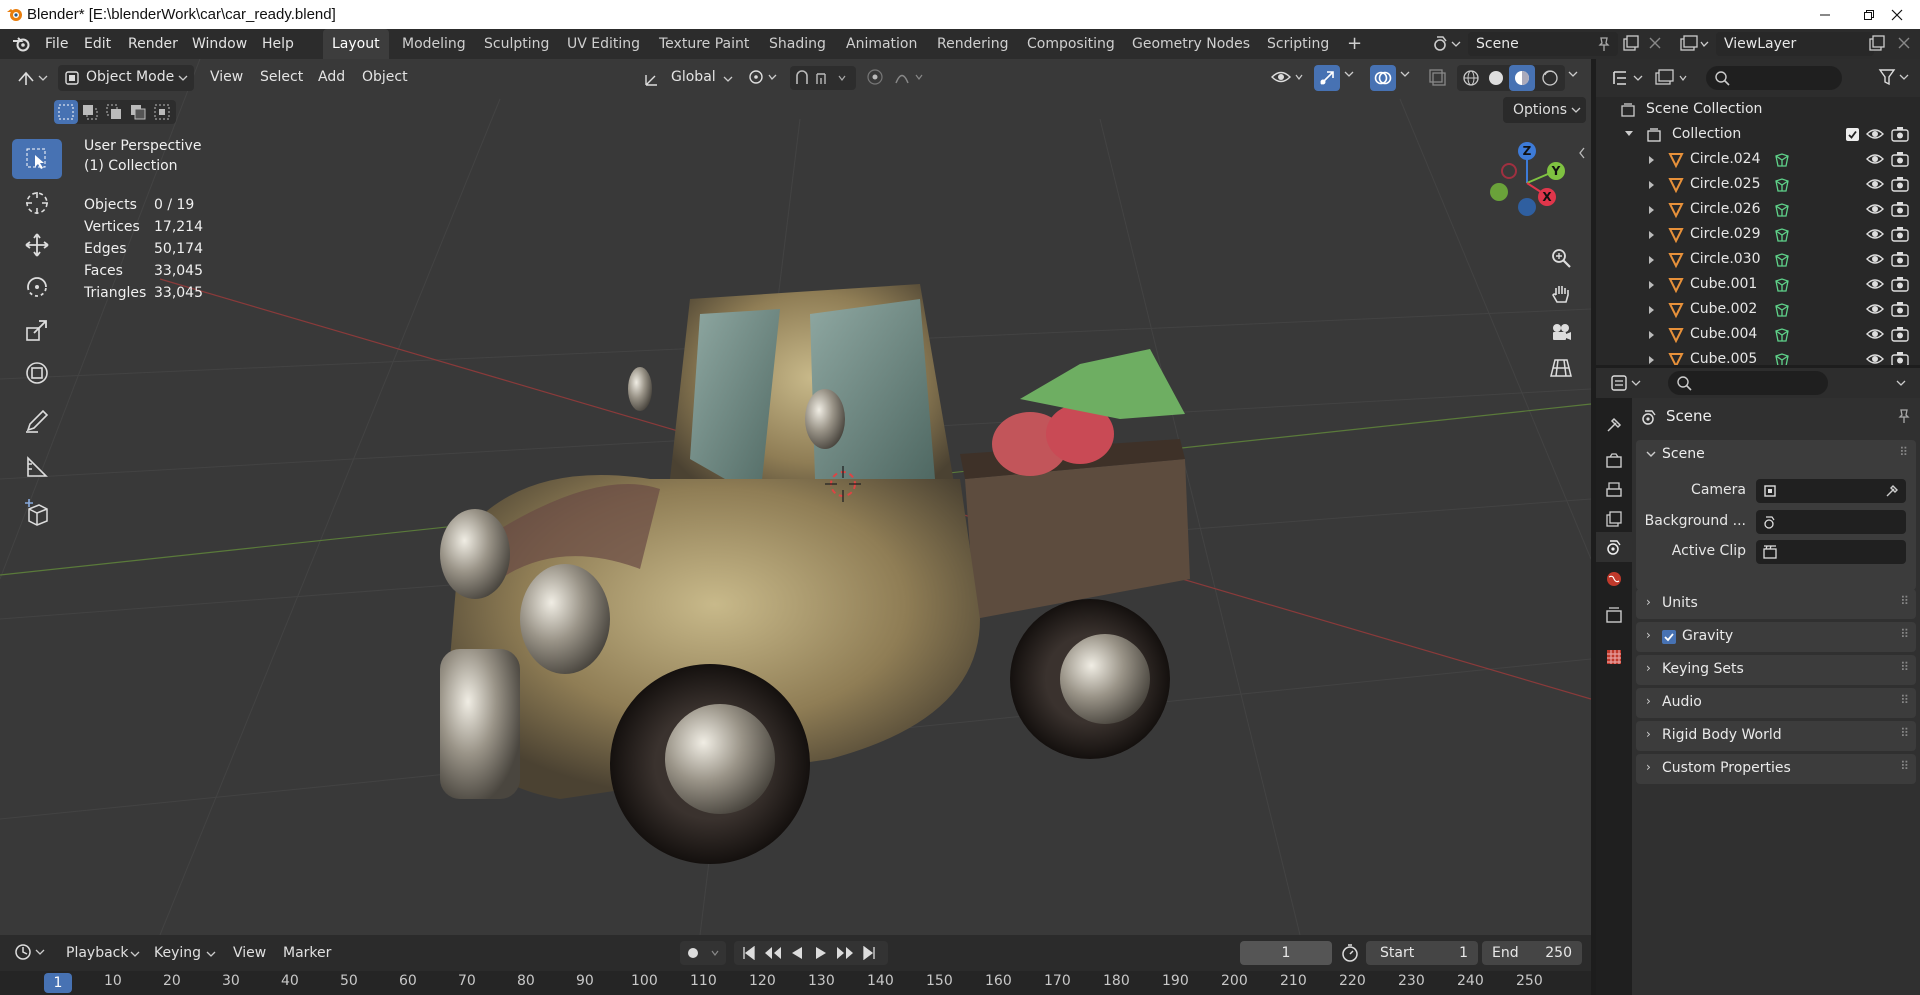 This screenshot has height=995, width=1920. Describe the element at coordinates (1286, 953) in the screenshot. I see `current-frame-field: 1` at that location.